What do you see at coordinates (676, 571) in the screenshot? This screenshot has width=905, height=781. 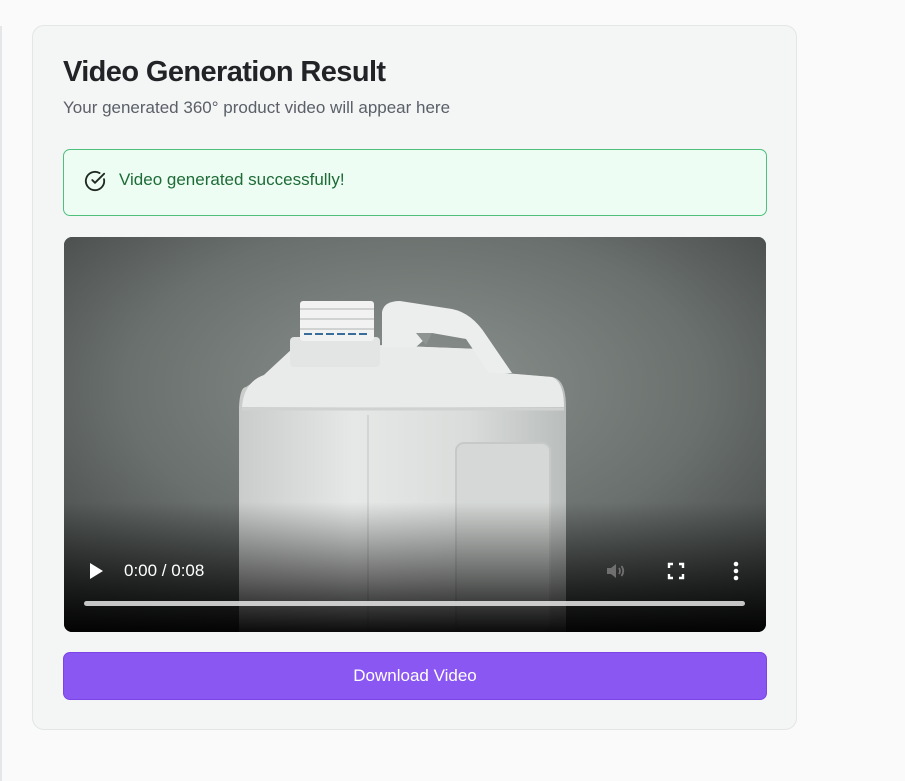 I see `fullscreen-icon` at bounding box center [676, 571].